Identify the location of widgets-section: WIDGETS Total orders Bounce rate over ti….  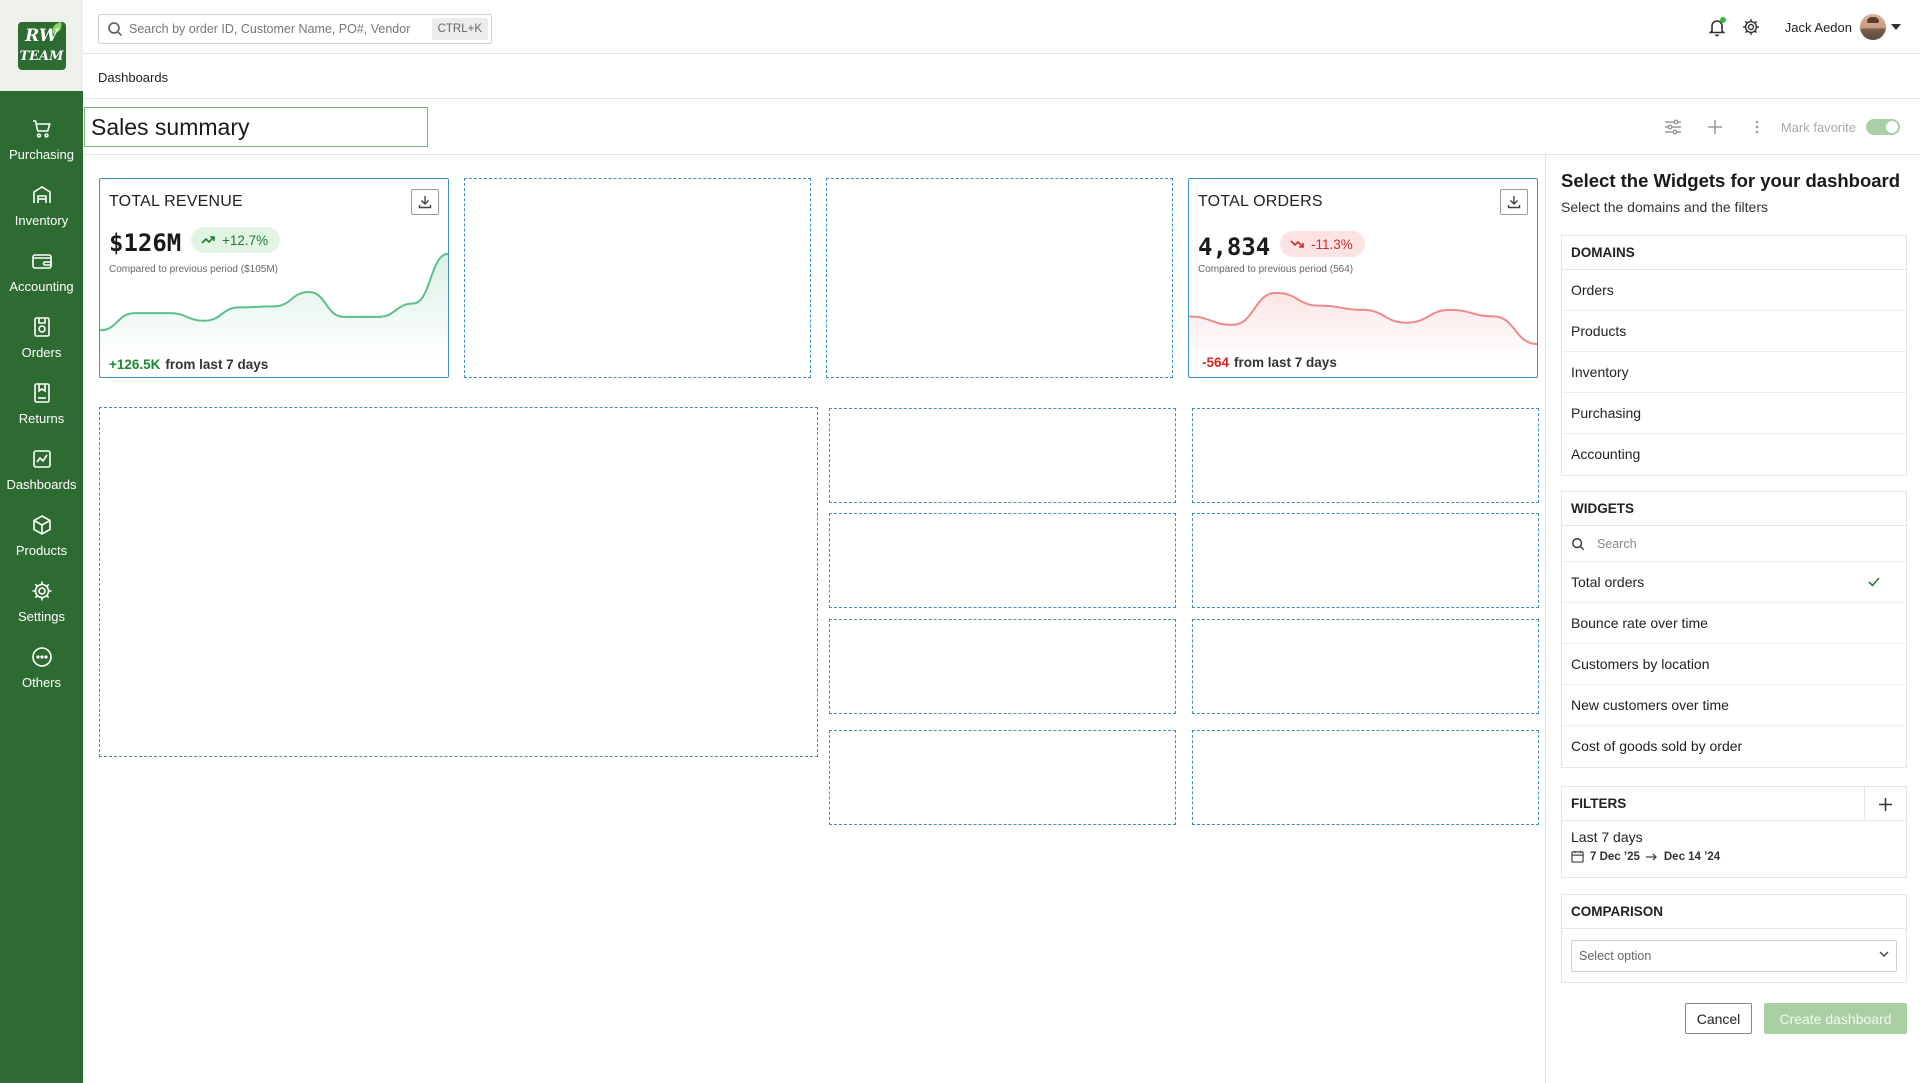
(1734, 629).